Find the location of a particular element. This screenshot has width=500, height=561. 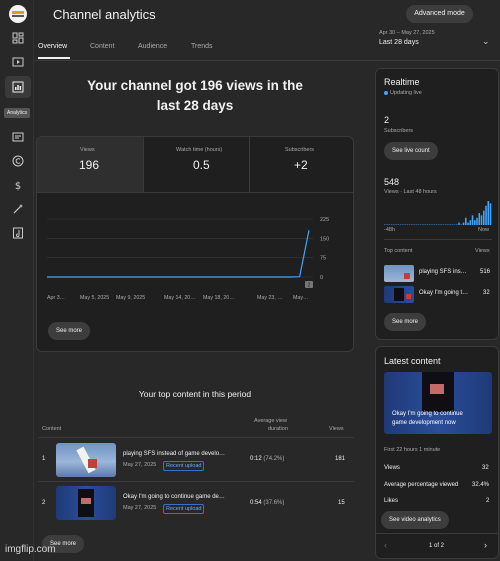

metric-watch-time: Watch time (hours) 0.5 is located at coordinates (196, 164).